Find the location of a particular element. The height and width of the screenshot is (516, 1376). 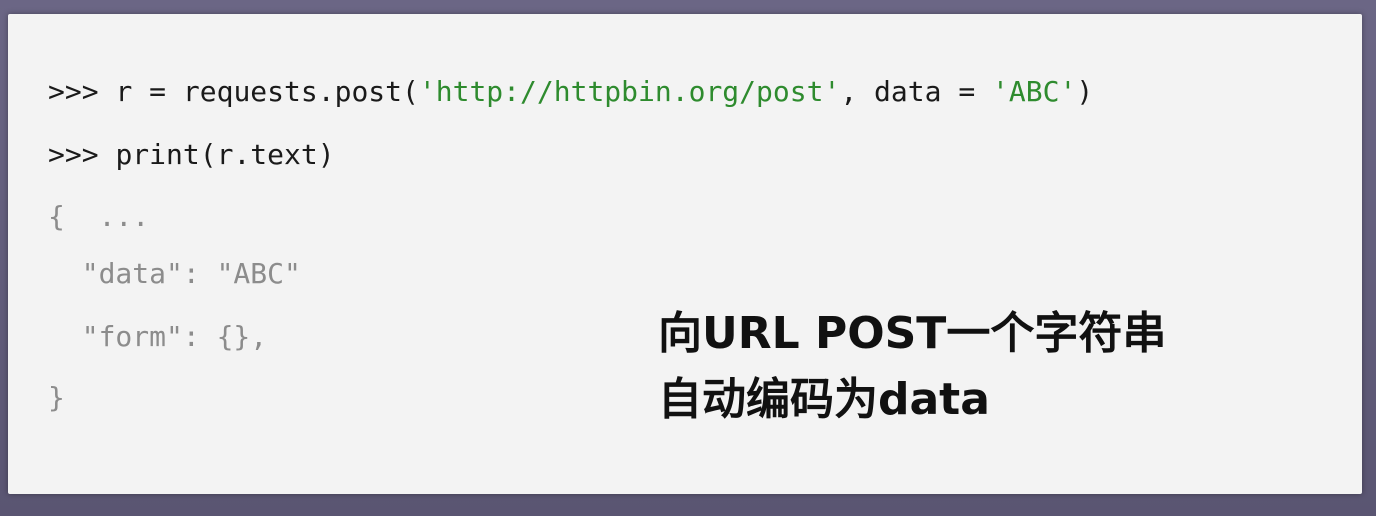

code-url-string: 'http://httpbin.org/post' is located at coordinates (629, 91).